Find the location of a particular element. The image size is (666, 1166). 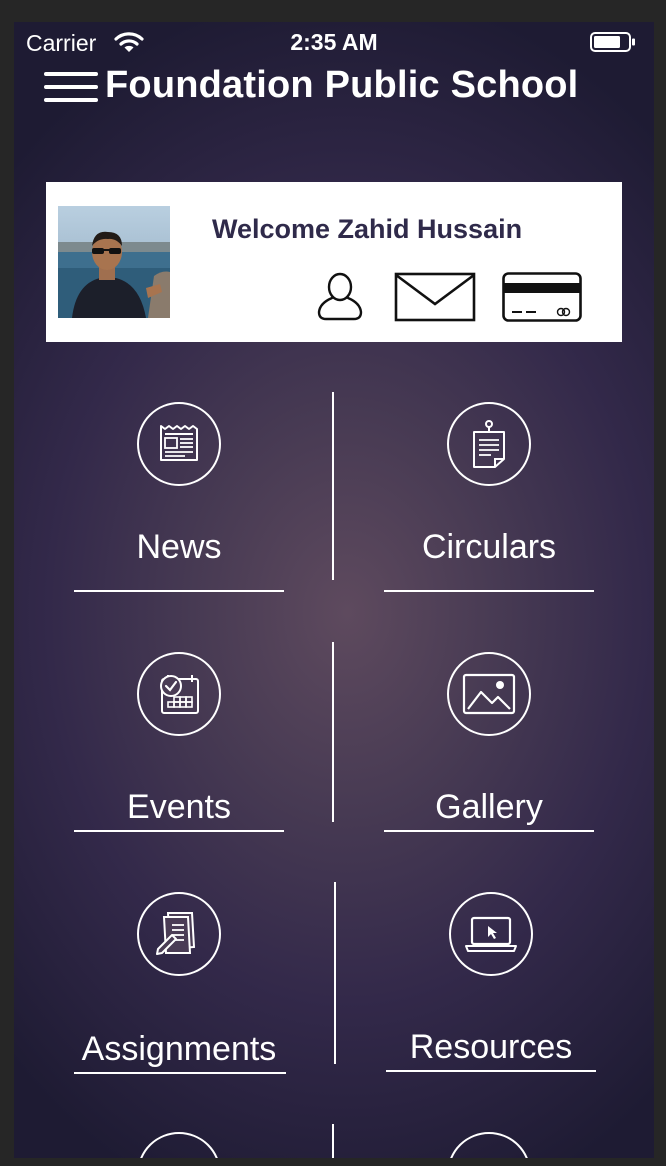

welcome-message: Welcome Zahid Hussain is located at coordinates (367, 229).